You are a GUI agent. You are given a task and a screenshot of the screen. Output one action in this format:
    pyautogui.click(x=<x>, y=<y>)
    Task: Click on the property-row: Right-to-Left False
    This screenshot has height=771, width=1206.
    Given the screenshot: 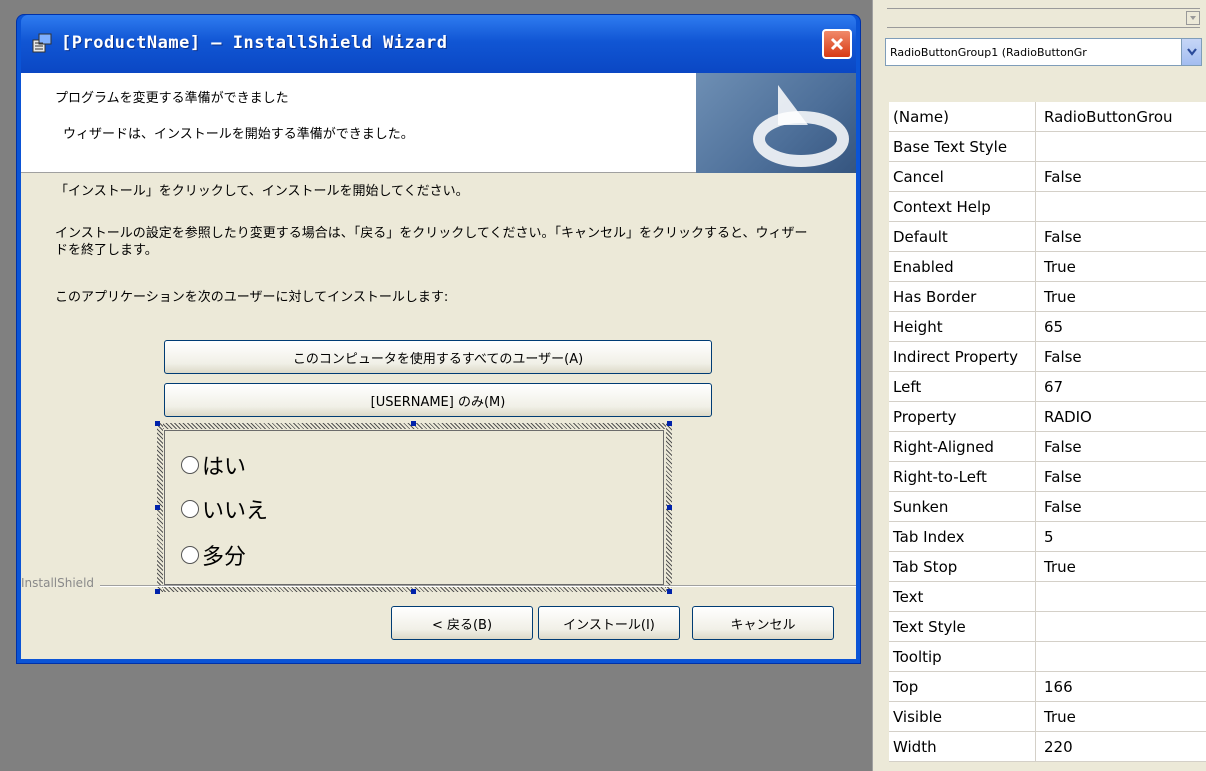 What is the action you would take?
    pyautogui.click(x=1047, y=477)
    